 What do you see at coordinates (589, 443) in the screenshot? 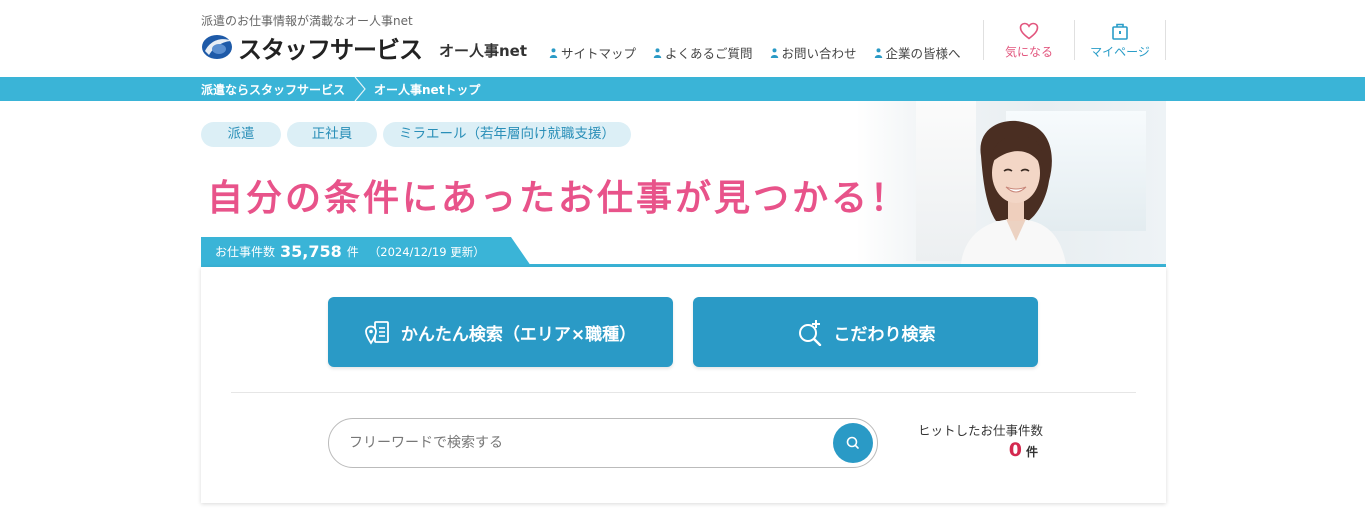
I see `freeword-search-input` at bounding box center [589, 443].